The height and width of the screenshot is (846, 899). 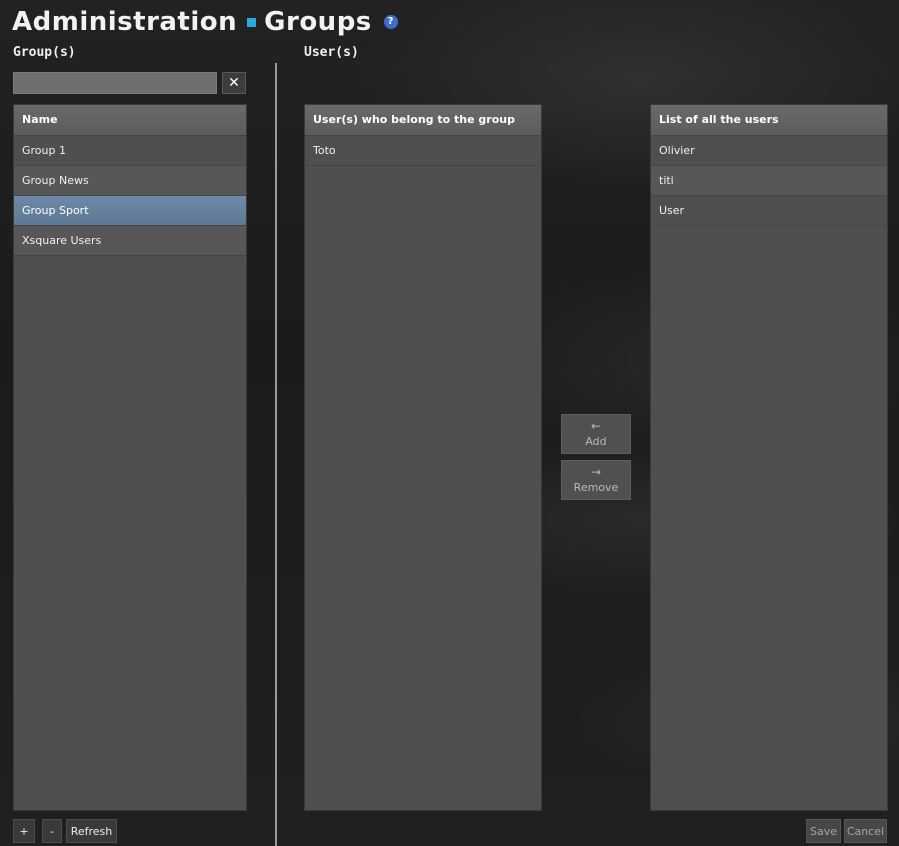 I want to click on help-icon: ?, so click(x=390, y=22).